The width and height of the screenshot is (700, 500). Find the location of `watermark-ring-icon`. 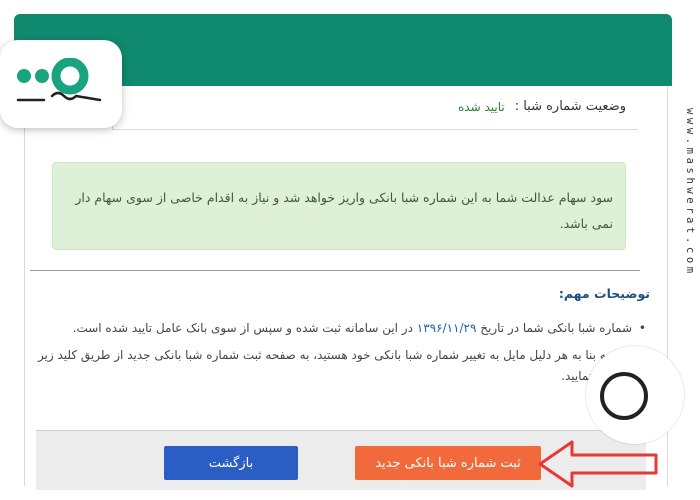

watermark-ring-icon is located at coordinates (624, 396).